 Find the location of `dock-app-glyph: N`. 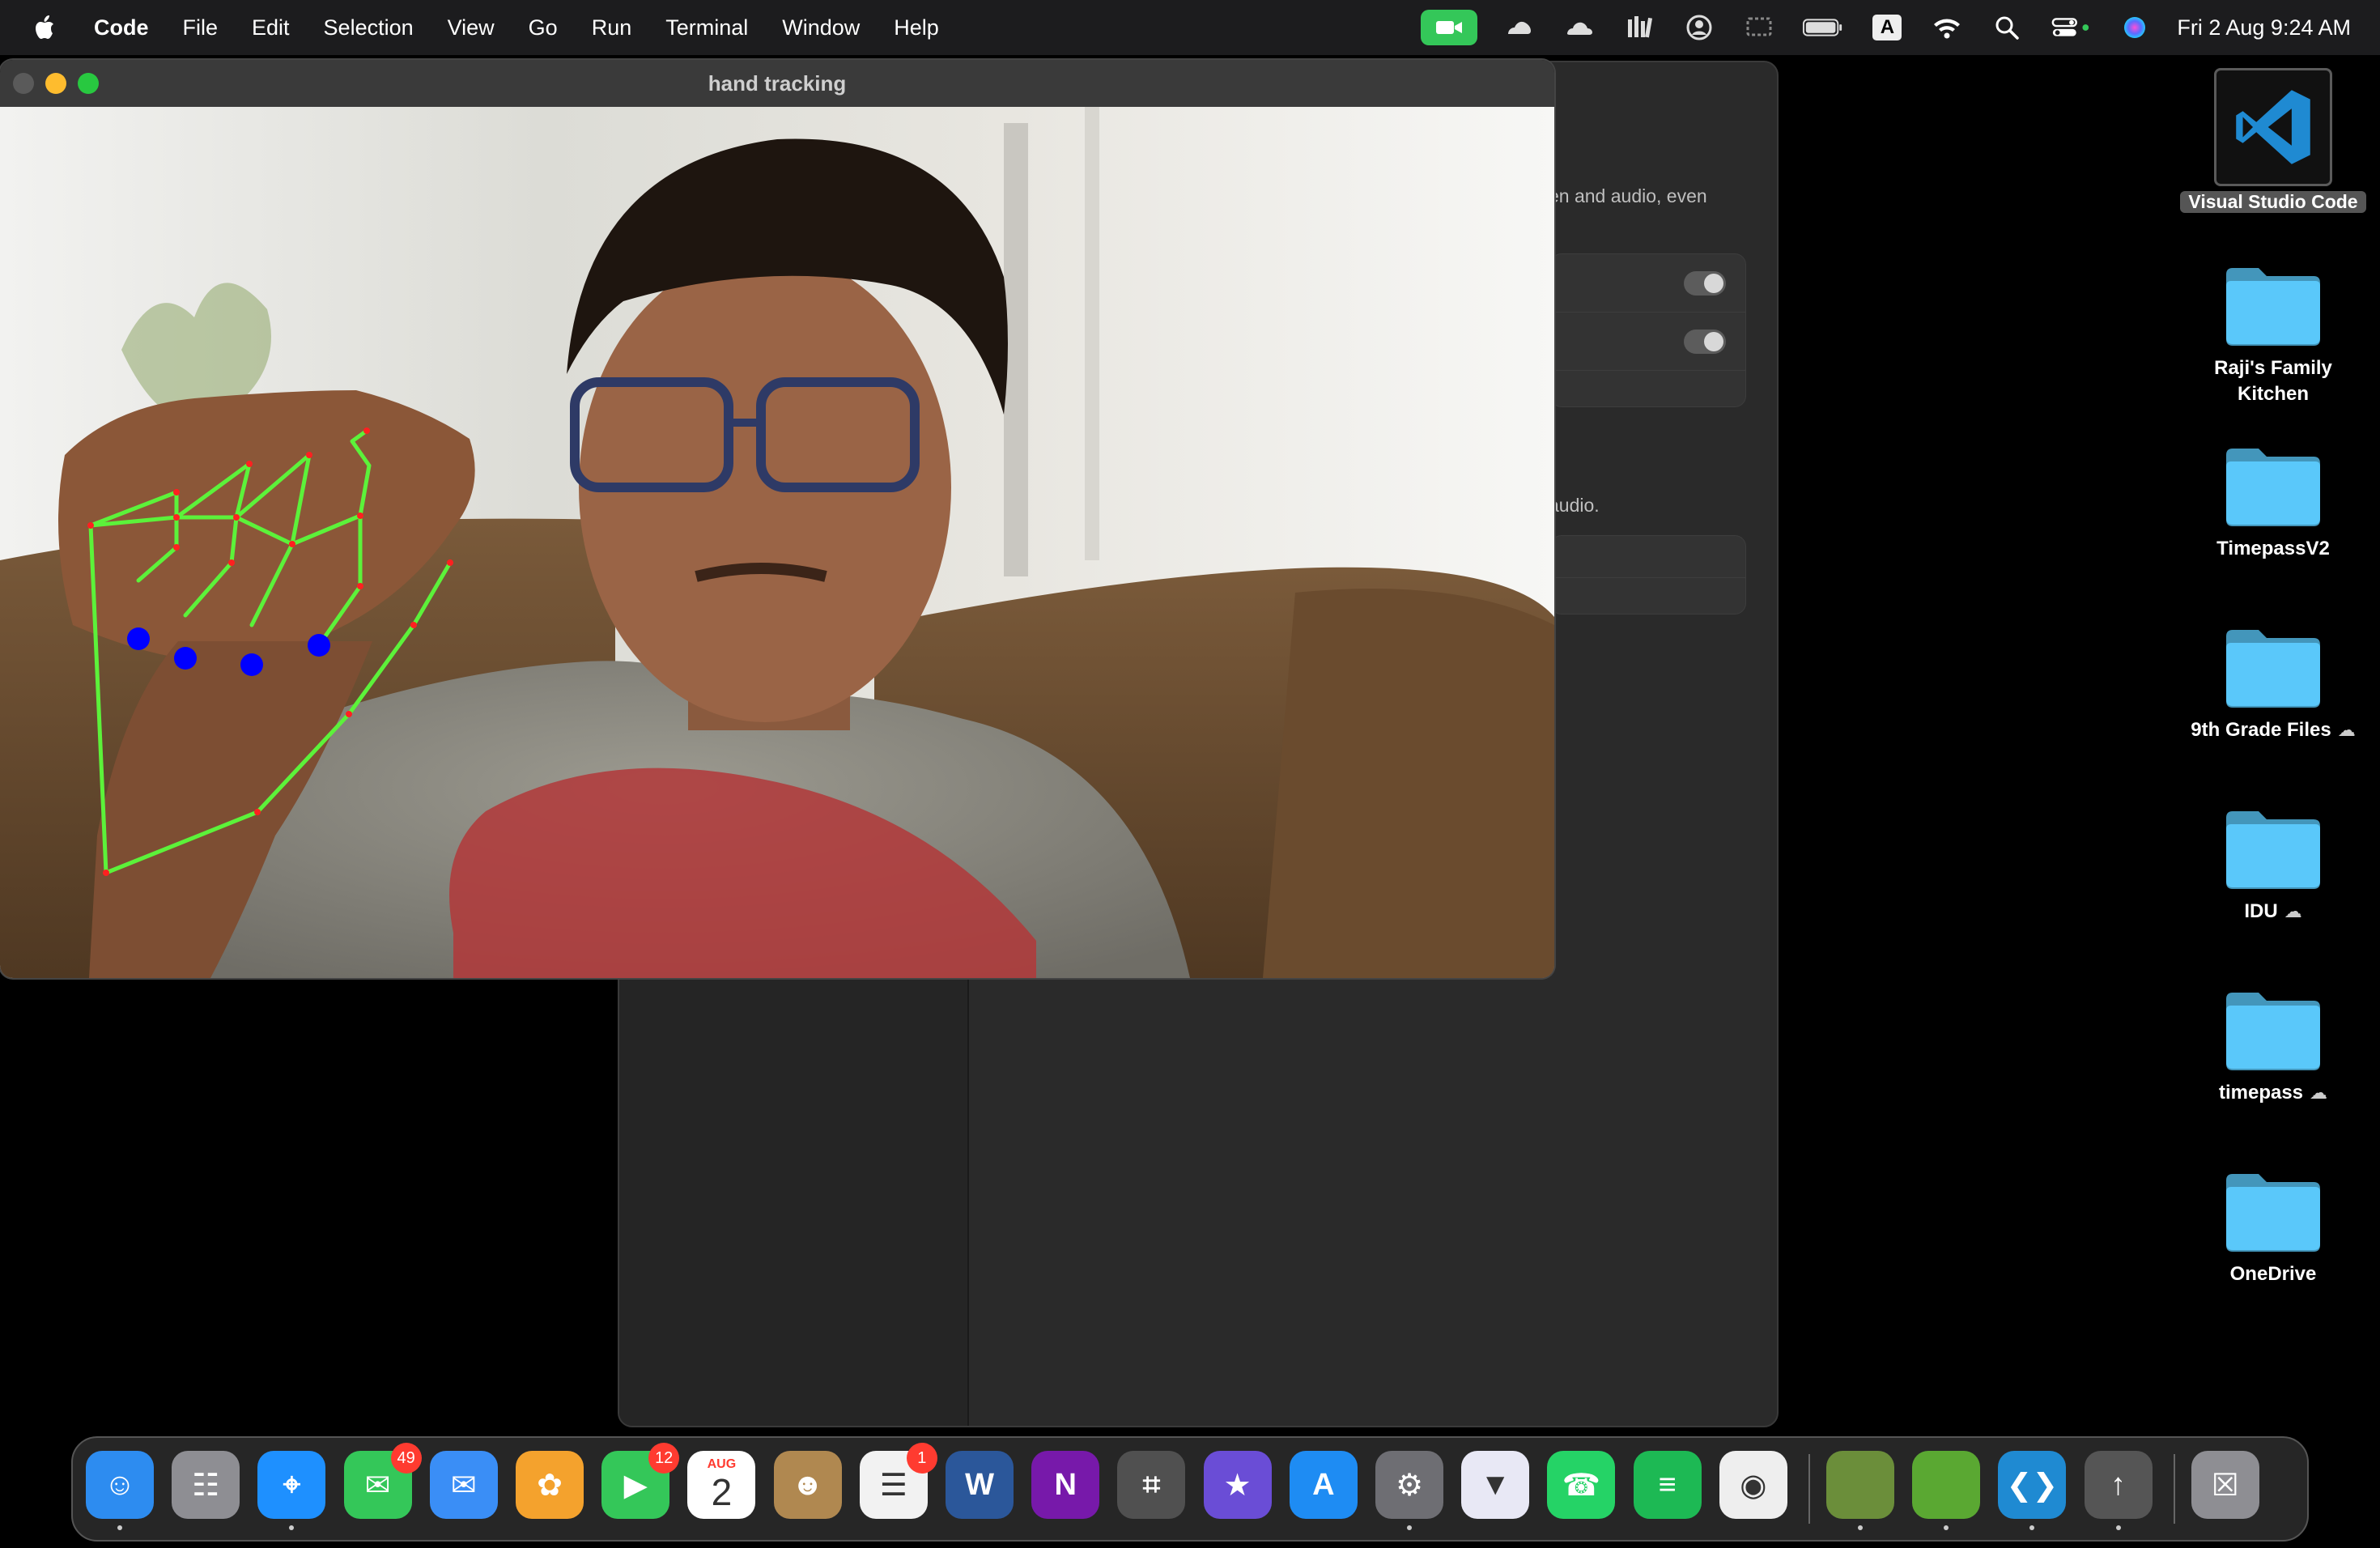

dock-app-glyph: N is located at coordinates (1065, 1485).